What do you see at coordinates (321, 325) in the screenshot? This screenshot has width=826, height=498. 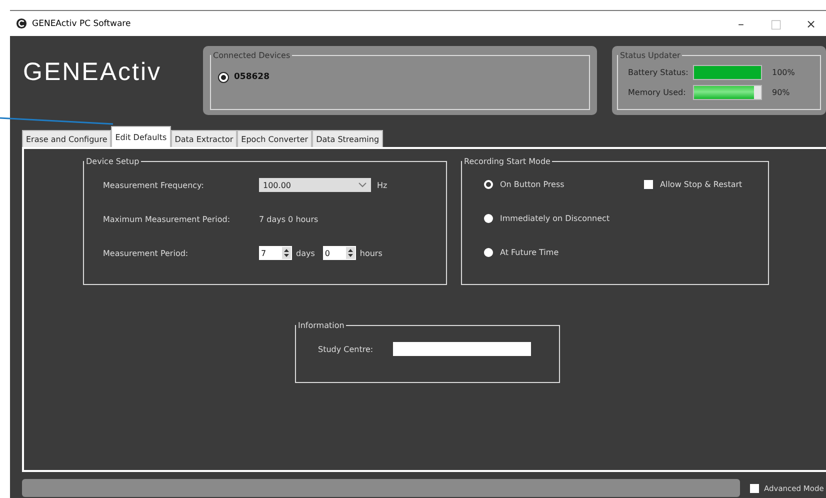 I see `group-title: Information` at bounding box center [321, 325].